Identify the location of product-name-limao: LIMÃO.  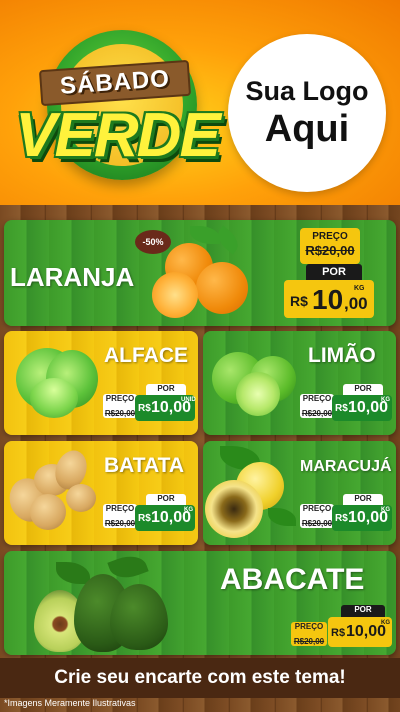
(342, 355).